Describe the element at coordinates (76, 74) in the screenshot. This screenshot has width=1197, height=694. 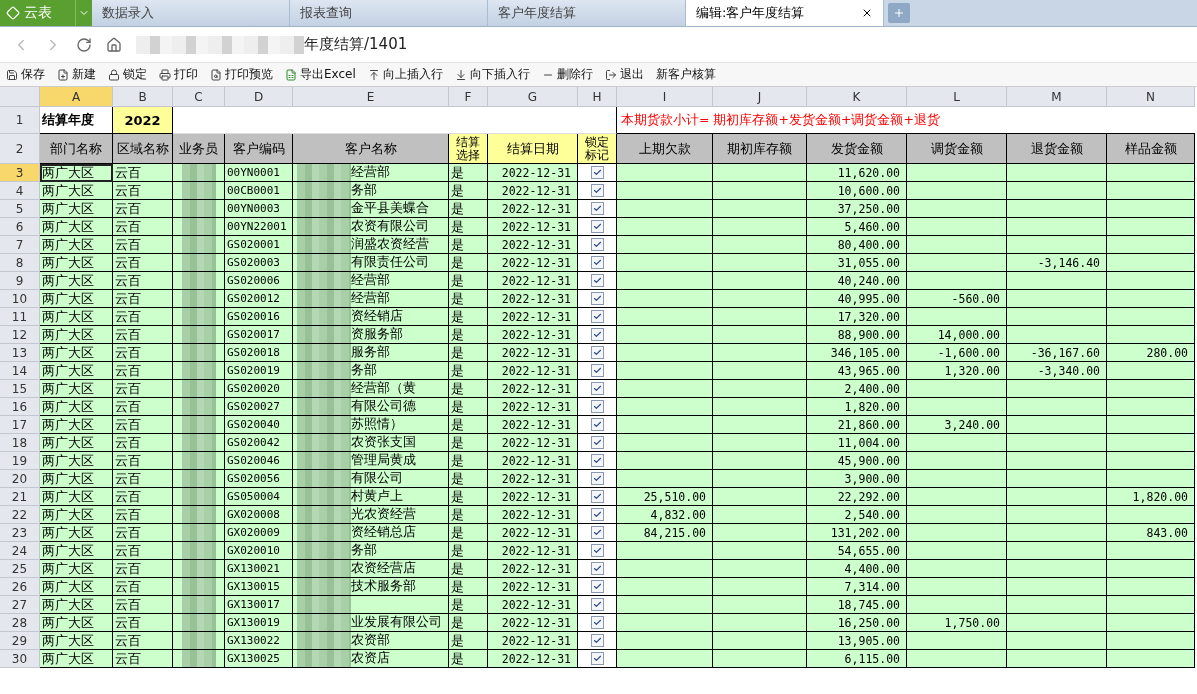
I see `toolbar-button: 新建` at that location.